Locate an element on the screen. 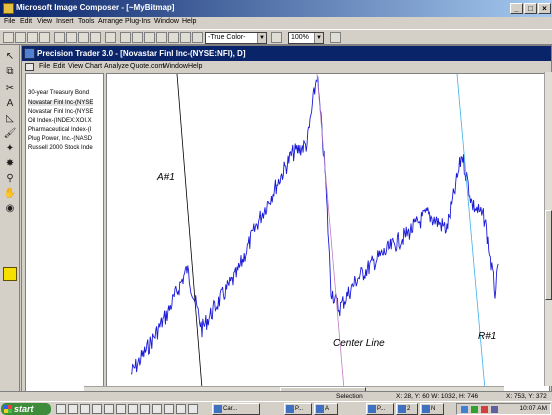 This screenshot has height=415, width=552. frame-icon is located at coordinates (197, 37).